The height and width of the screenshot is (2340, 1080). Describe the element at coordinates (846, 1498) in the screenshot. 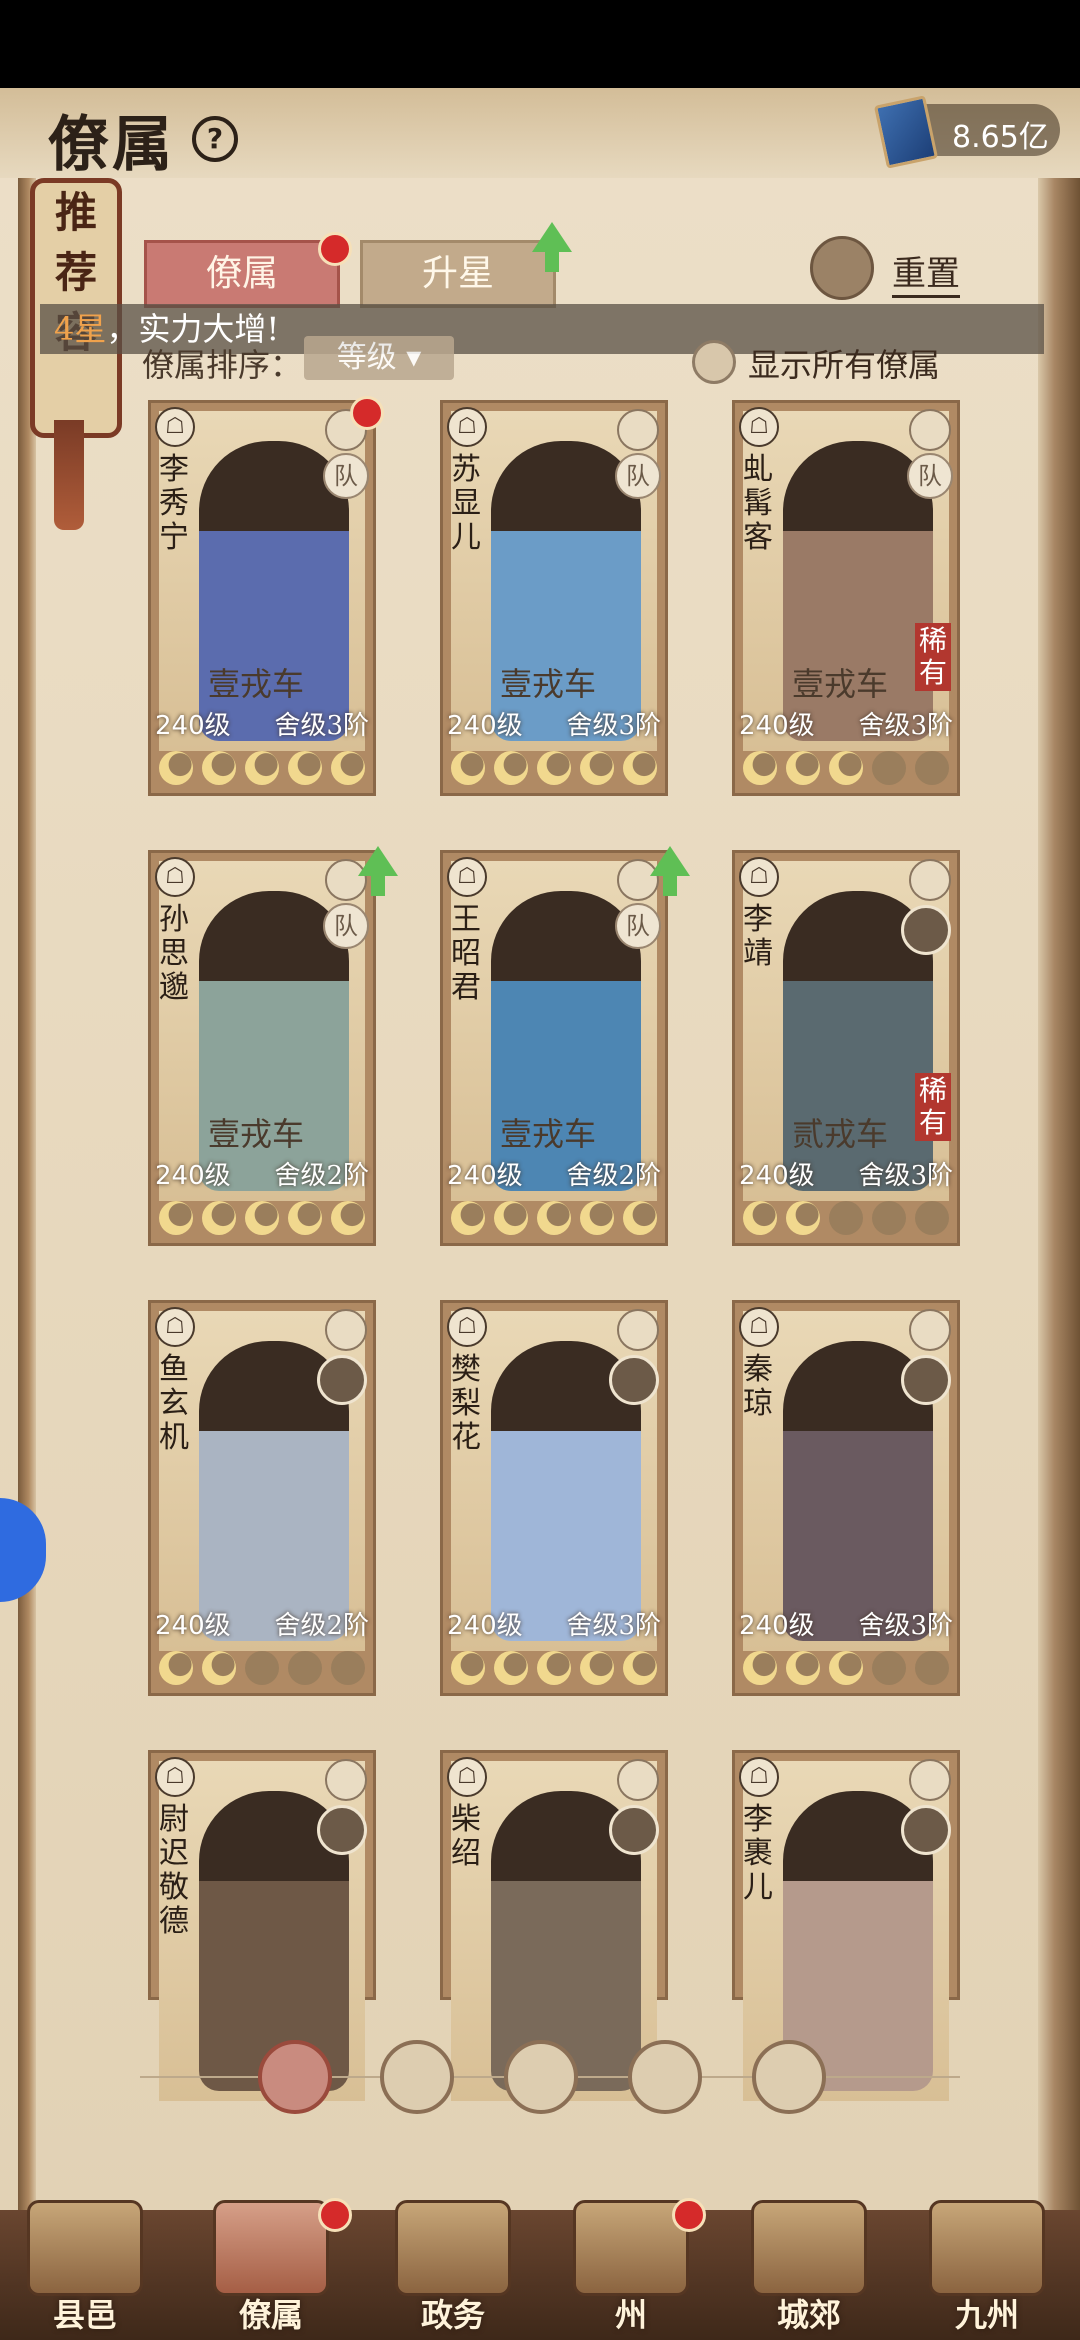

I see `subordinate-card: ☖ 秦琼 240级 舍级3阶` at that location.